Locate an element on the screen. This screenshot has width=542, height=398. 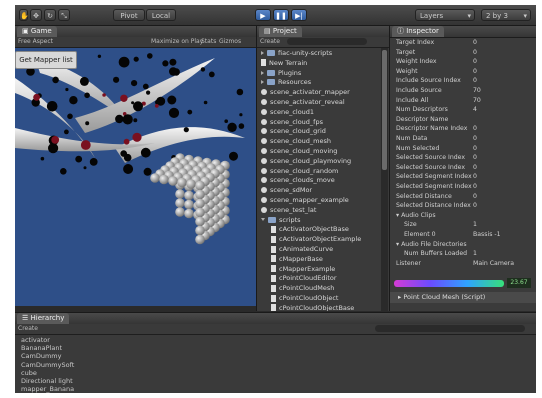
slider-value-field: 23.67 is located at coordinates (519, 283).